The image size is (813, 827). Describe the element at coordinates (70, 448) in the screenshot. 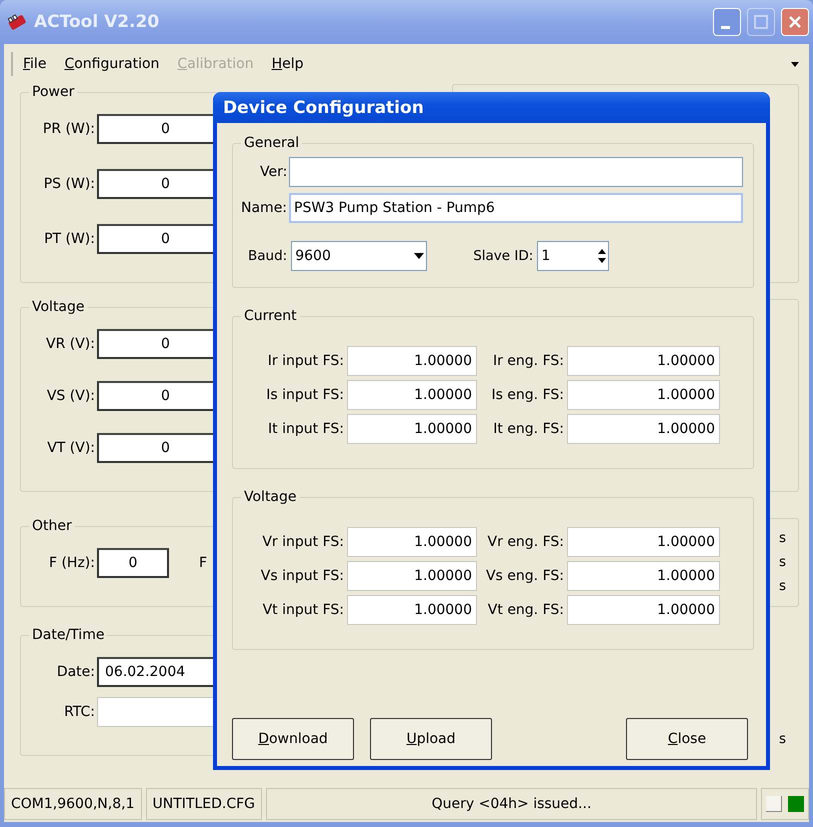

I see `field-label: VT (V):` at that location.